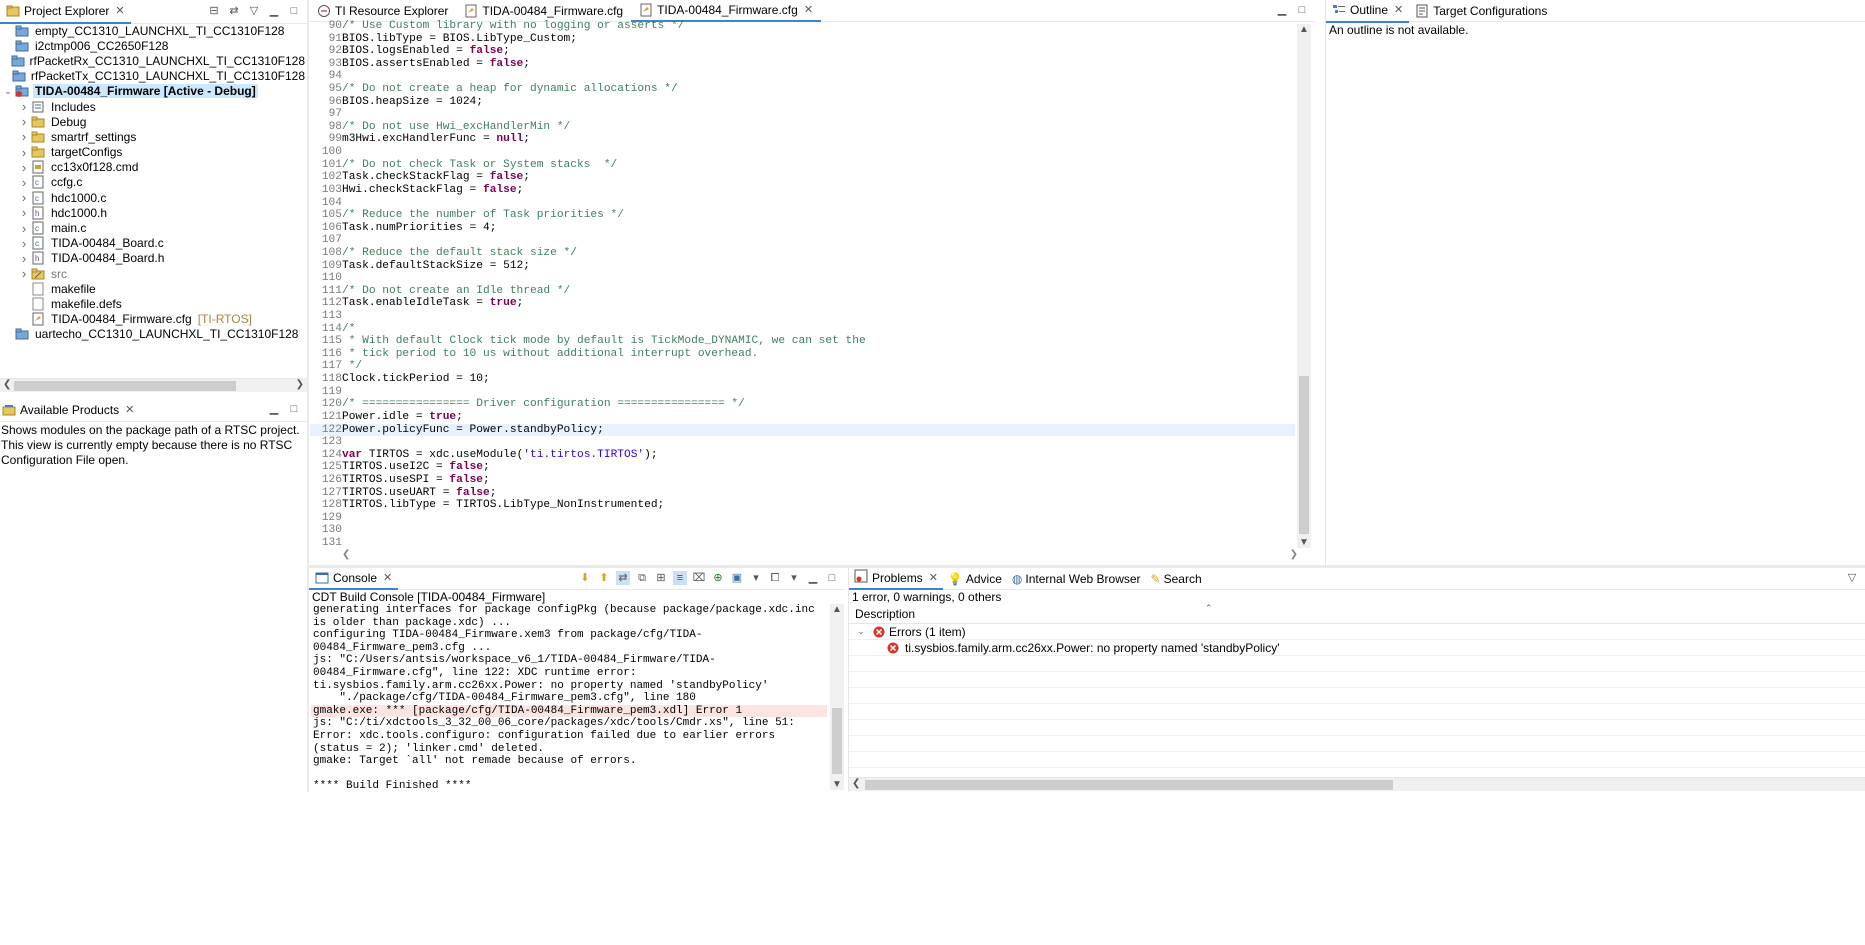 This screenshot has width=1865, height=945. Describe the element at coordinates (802, 240) in the screenshot. I see `code-line: 107` at that location.